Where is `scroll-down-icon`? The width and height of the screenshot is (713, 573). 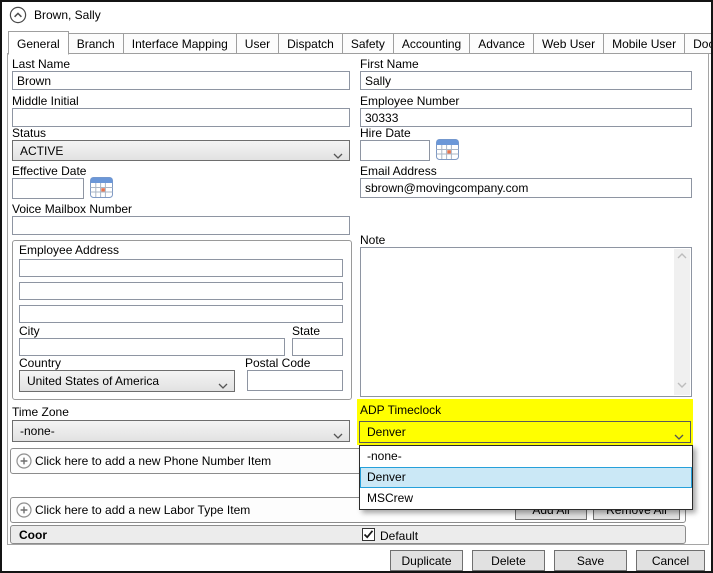
scroll-down-icon is located at coordinates (682, 386).